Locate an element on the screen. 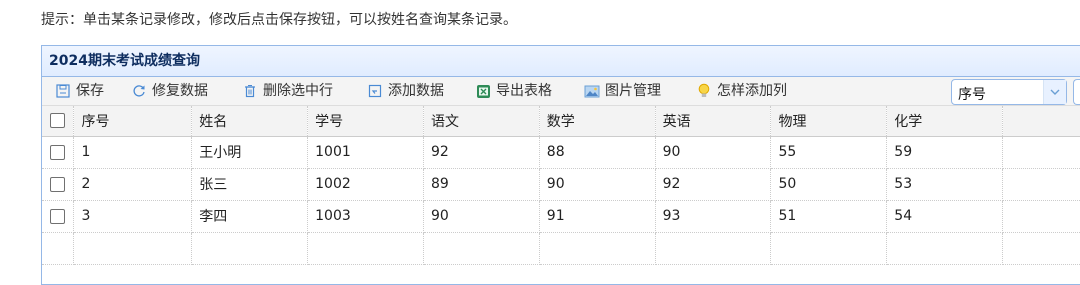  image-icon is located at coordinates (592, 91).